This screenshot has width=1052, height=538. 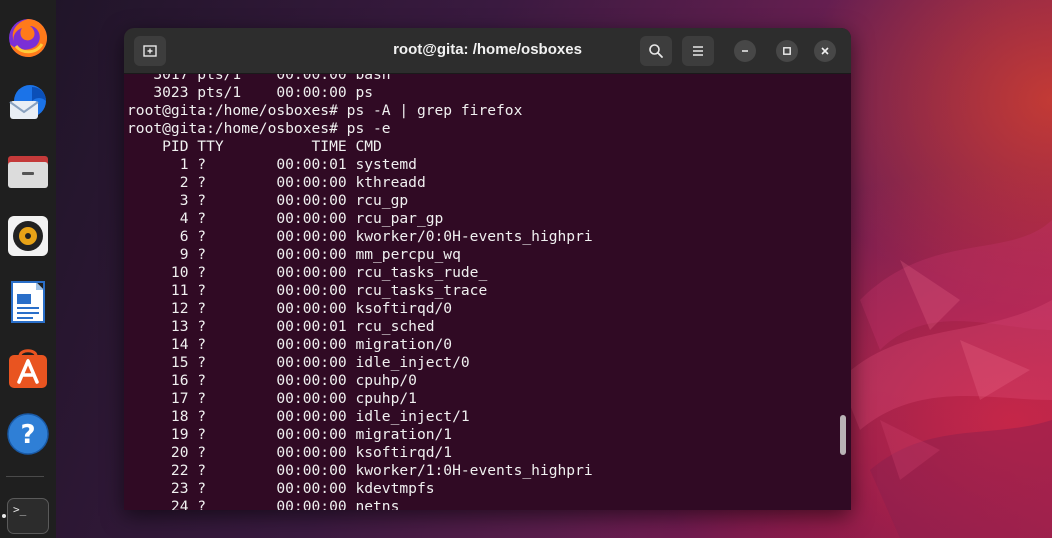 I want to click on terminal-line: 23 ? 00:00:00 kdevtmpfs, so click(x=281, y=488).